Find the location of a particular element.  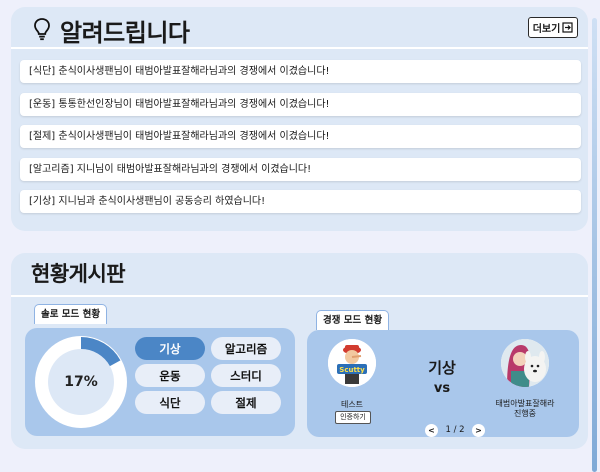

notice-item: [알고리즘] 지니님이 태범아발표잘해라님과의 경쟁에서 이겼습니다! is located at coordinates (300, 169).